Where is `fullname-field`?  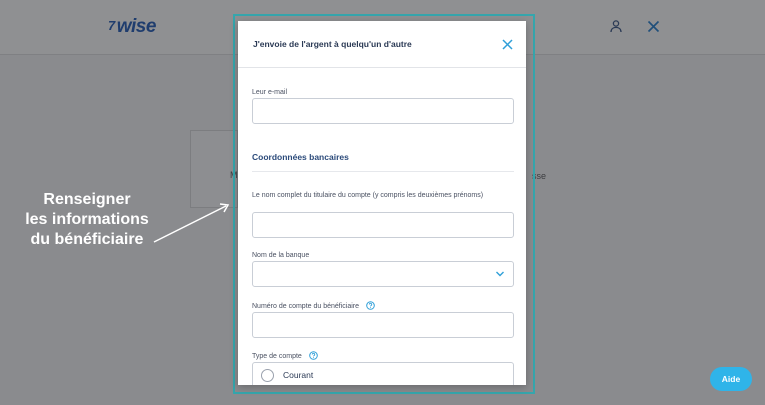
fullname-field is located at coordinates (383, 225).